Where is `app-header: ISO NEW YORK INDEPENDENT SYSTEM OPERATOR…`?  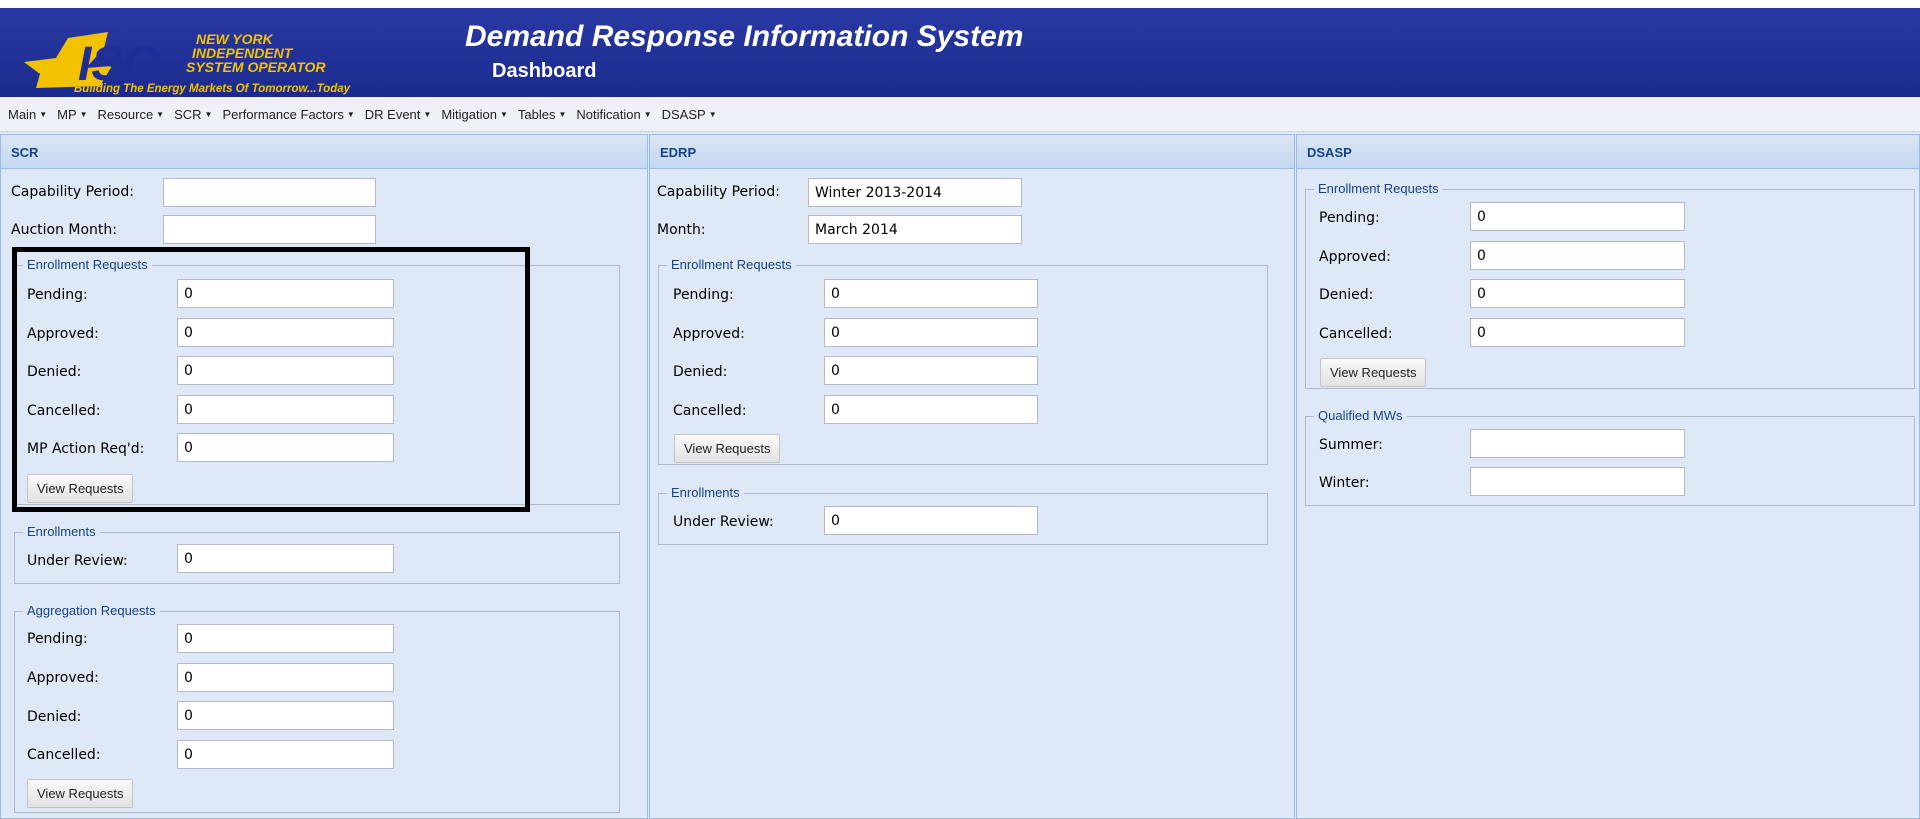 app-header: ISO NEW YORK INDEPENDENT SYSTEM OPERATOR… is located at coordinates (960, 48).